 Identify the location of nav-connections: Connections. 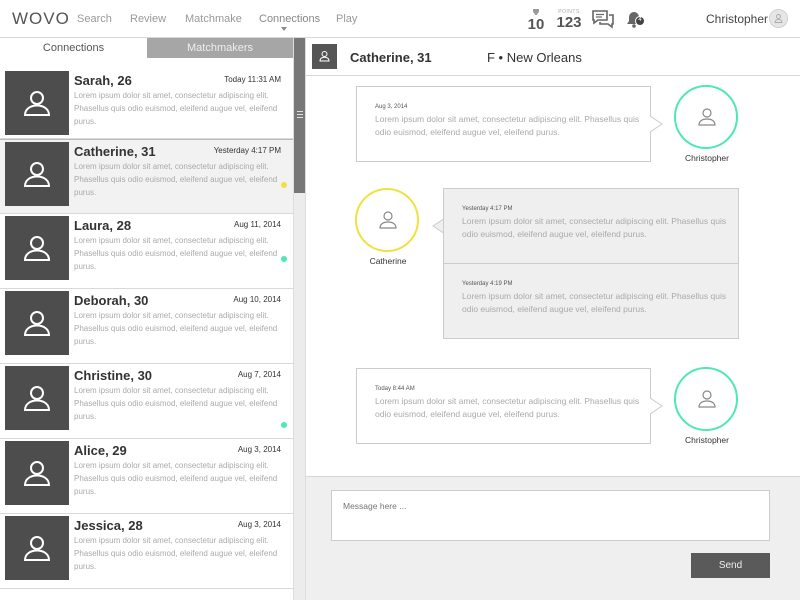
(289, 19).